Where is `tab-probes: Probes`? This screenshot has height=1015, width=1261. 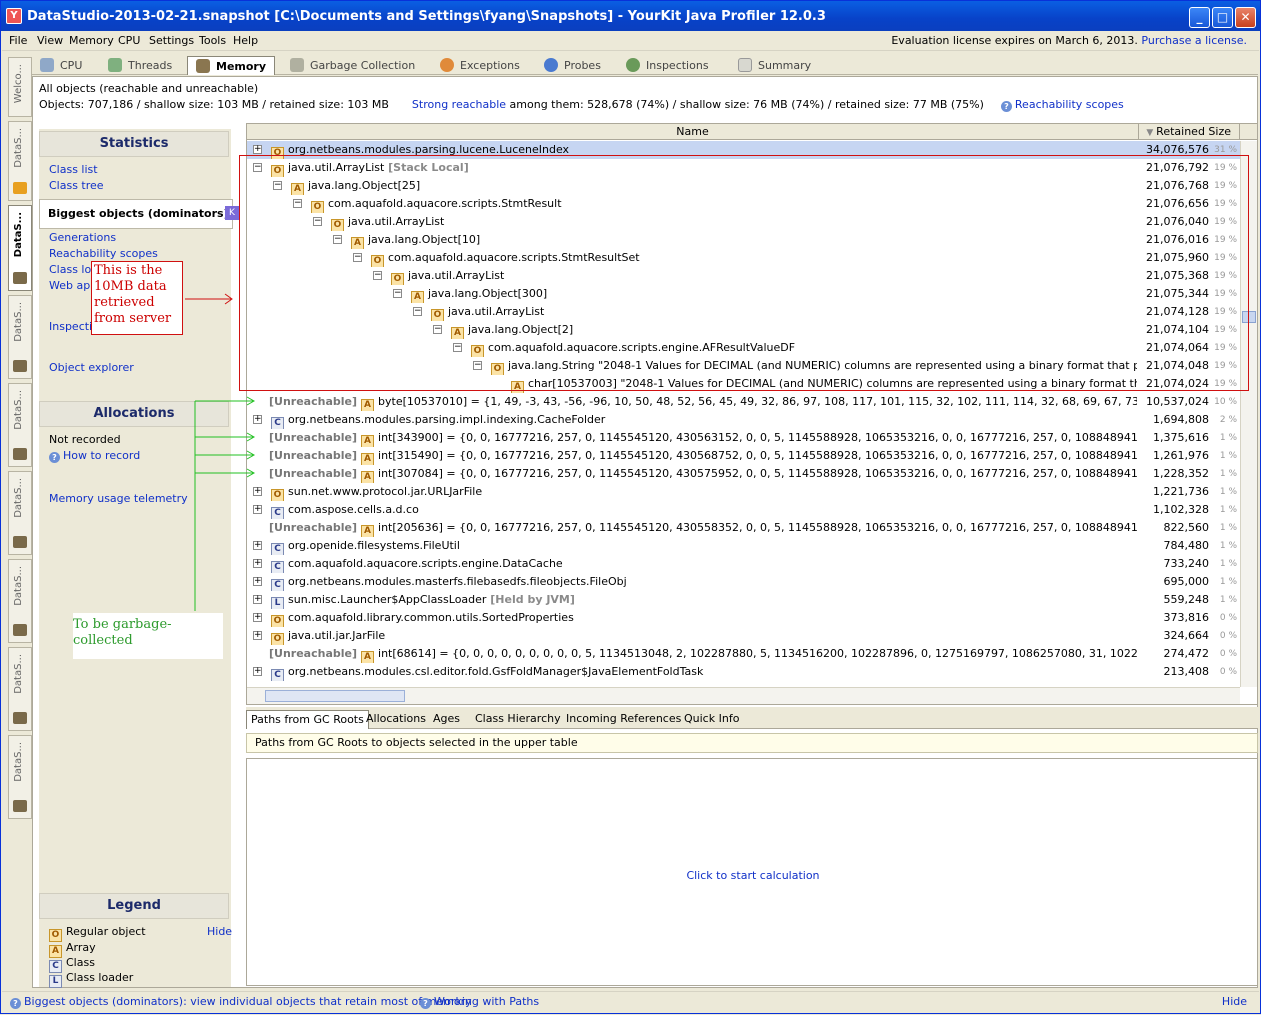 tab-probes: Probes is located at coordinates (572, 67).